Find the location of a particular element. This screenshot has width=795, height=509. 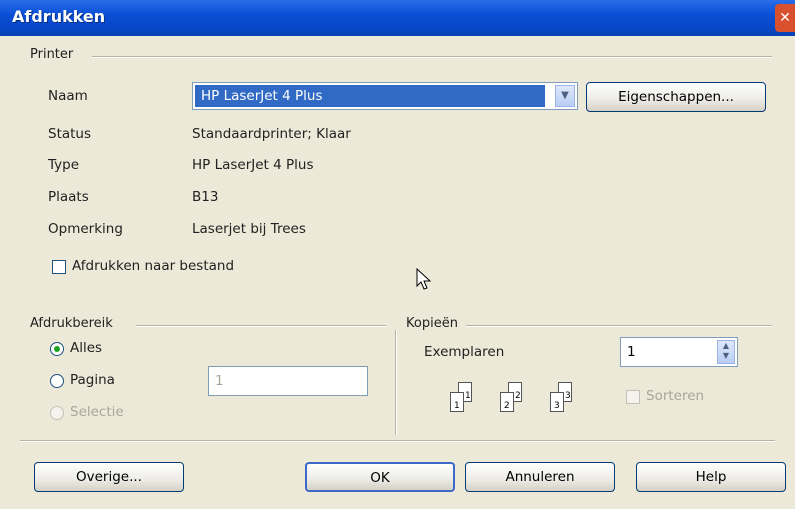

range-selection-label: Selectie is located at coordinates (97, 412).